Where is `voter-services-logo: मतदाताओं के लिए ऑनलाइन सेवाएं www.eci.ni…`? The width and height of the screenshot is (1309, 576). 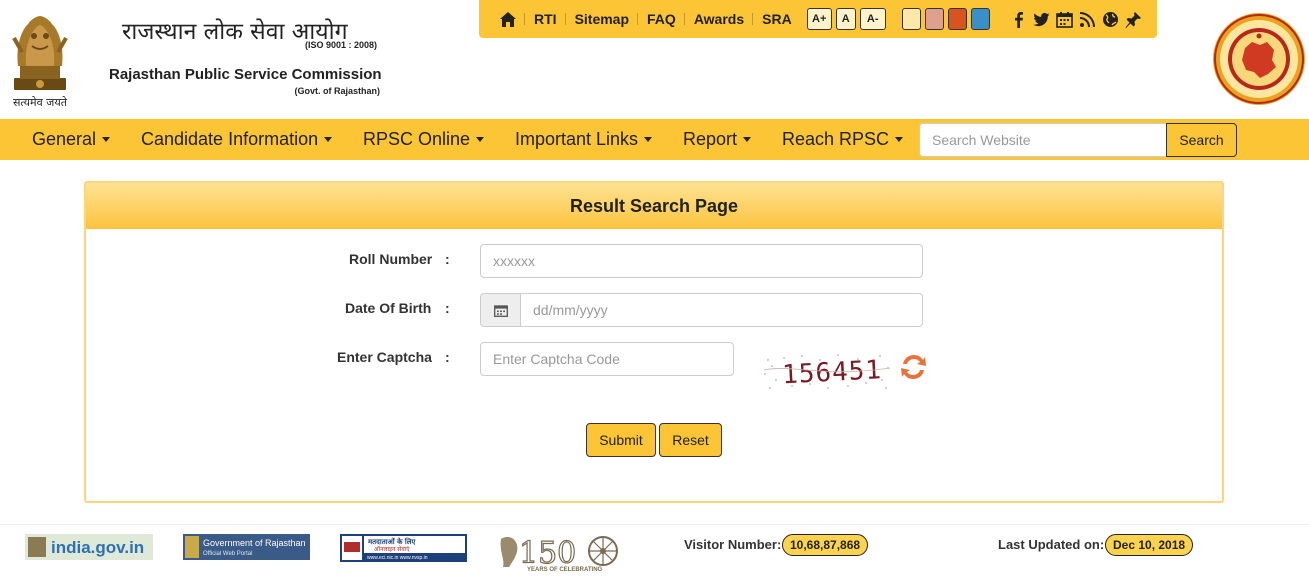
voter-services-logo: मतदाताओं के लिए ऑनलाइन सेवाएं www.eci.ni… is located at coordinates (403, 548).